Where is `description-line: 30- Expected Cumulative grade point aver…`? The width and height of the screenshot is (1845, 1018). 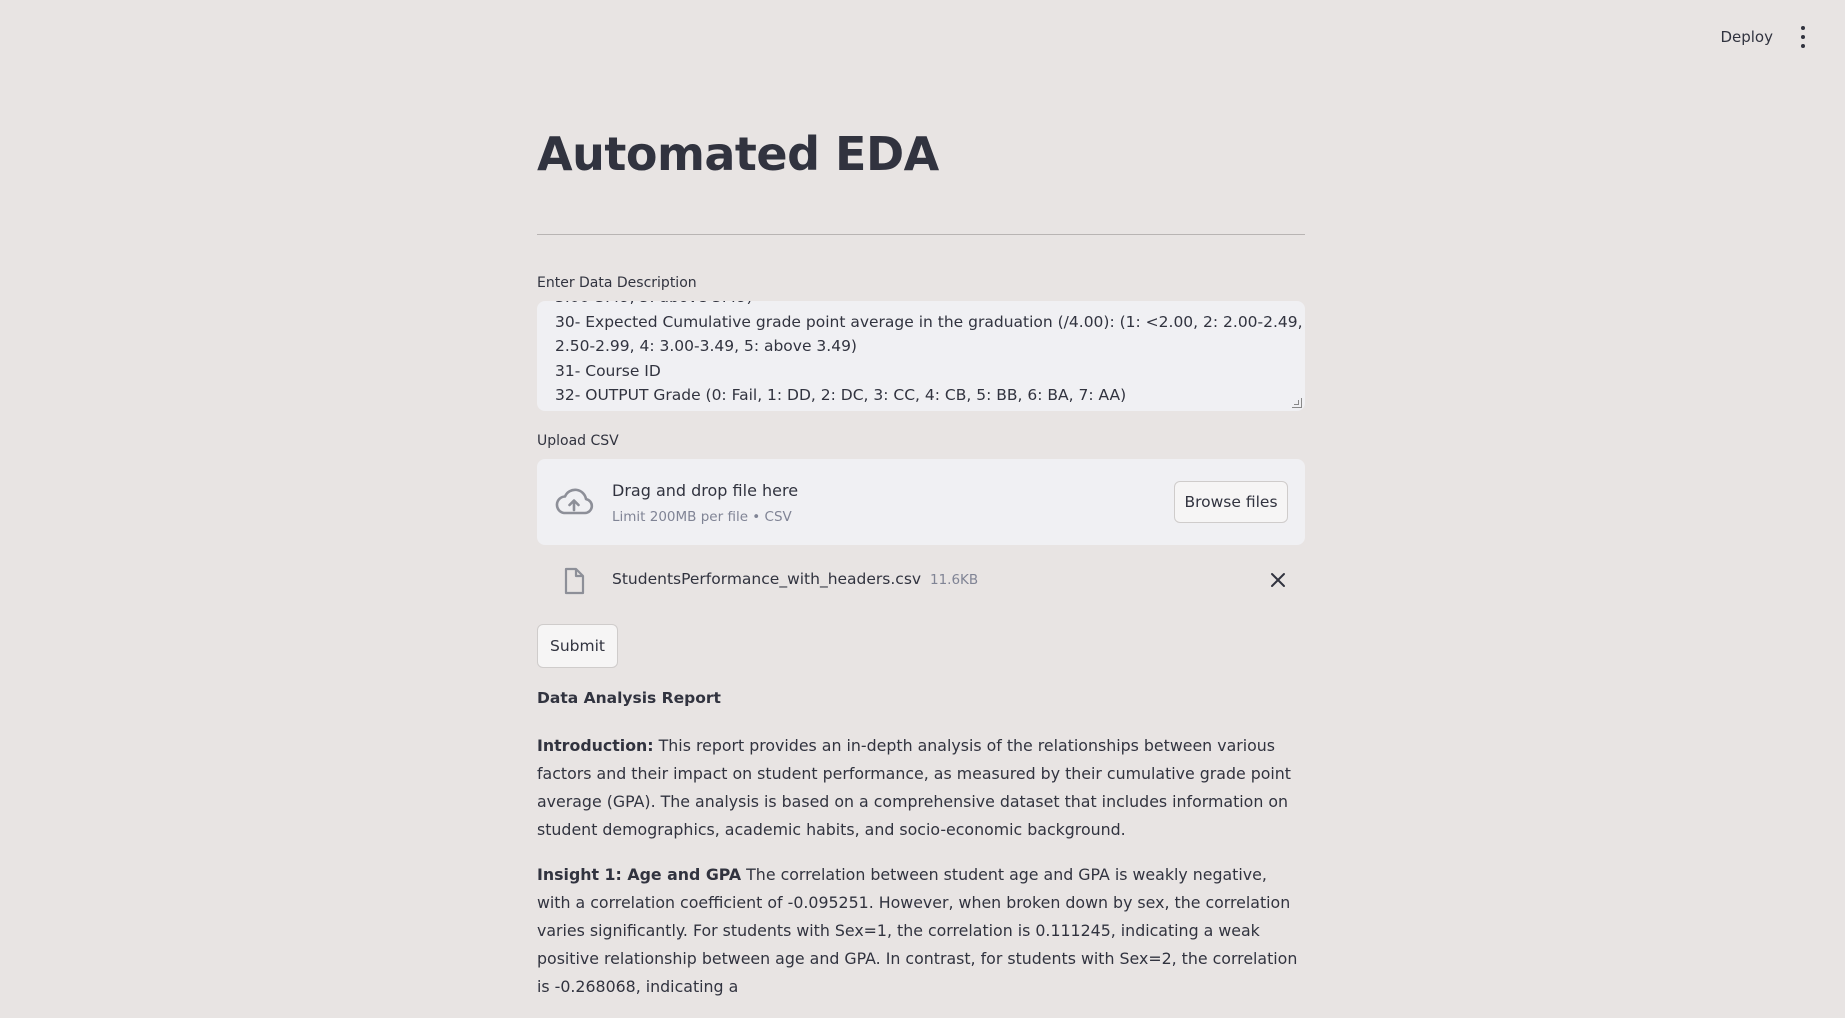 description-line: 30- Expected Cumulative grade point aver… is located at coordinates (930, 321).